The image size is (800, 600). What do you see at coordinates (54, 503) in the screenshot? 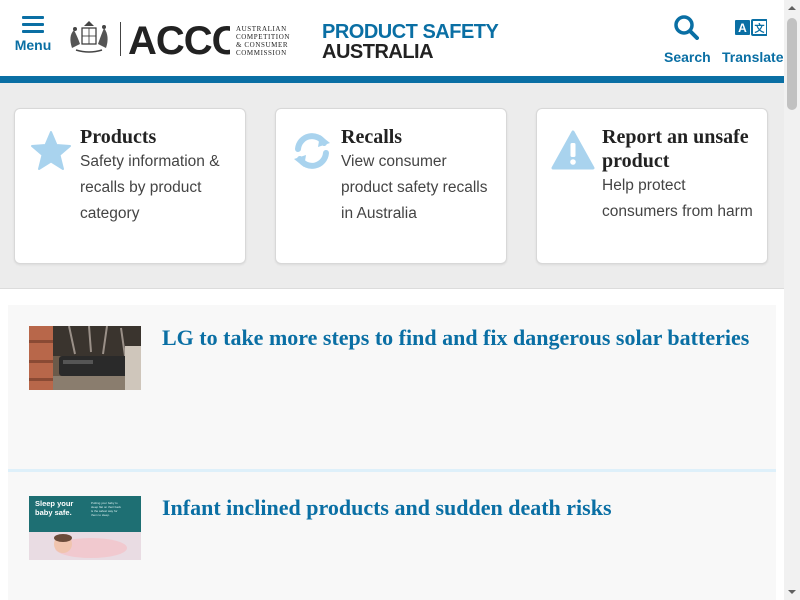
I see `svg-text: Sleep your` at bounding box center [54, 503].